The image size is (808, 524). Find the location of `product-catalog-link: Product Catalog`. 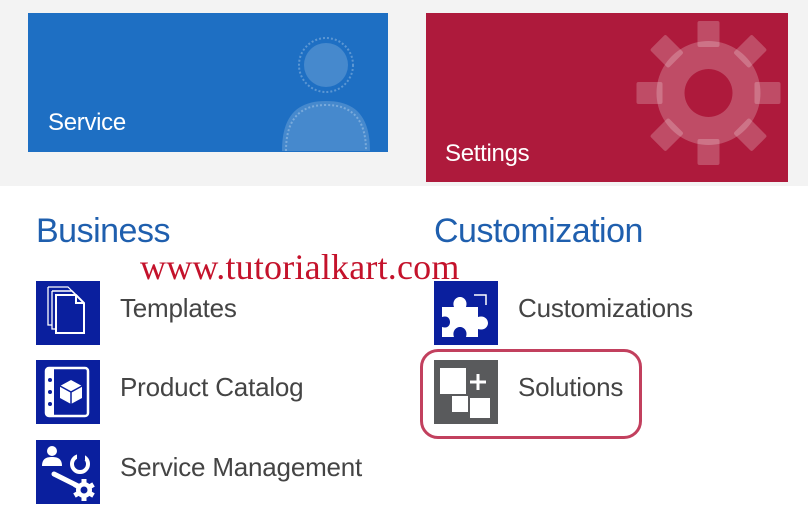

product-catalog-link: Product Catalog is located at coordinates (201, 392).